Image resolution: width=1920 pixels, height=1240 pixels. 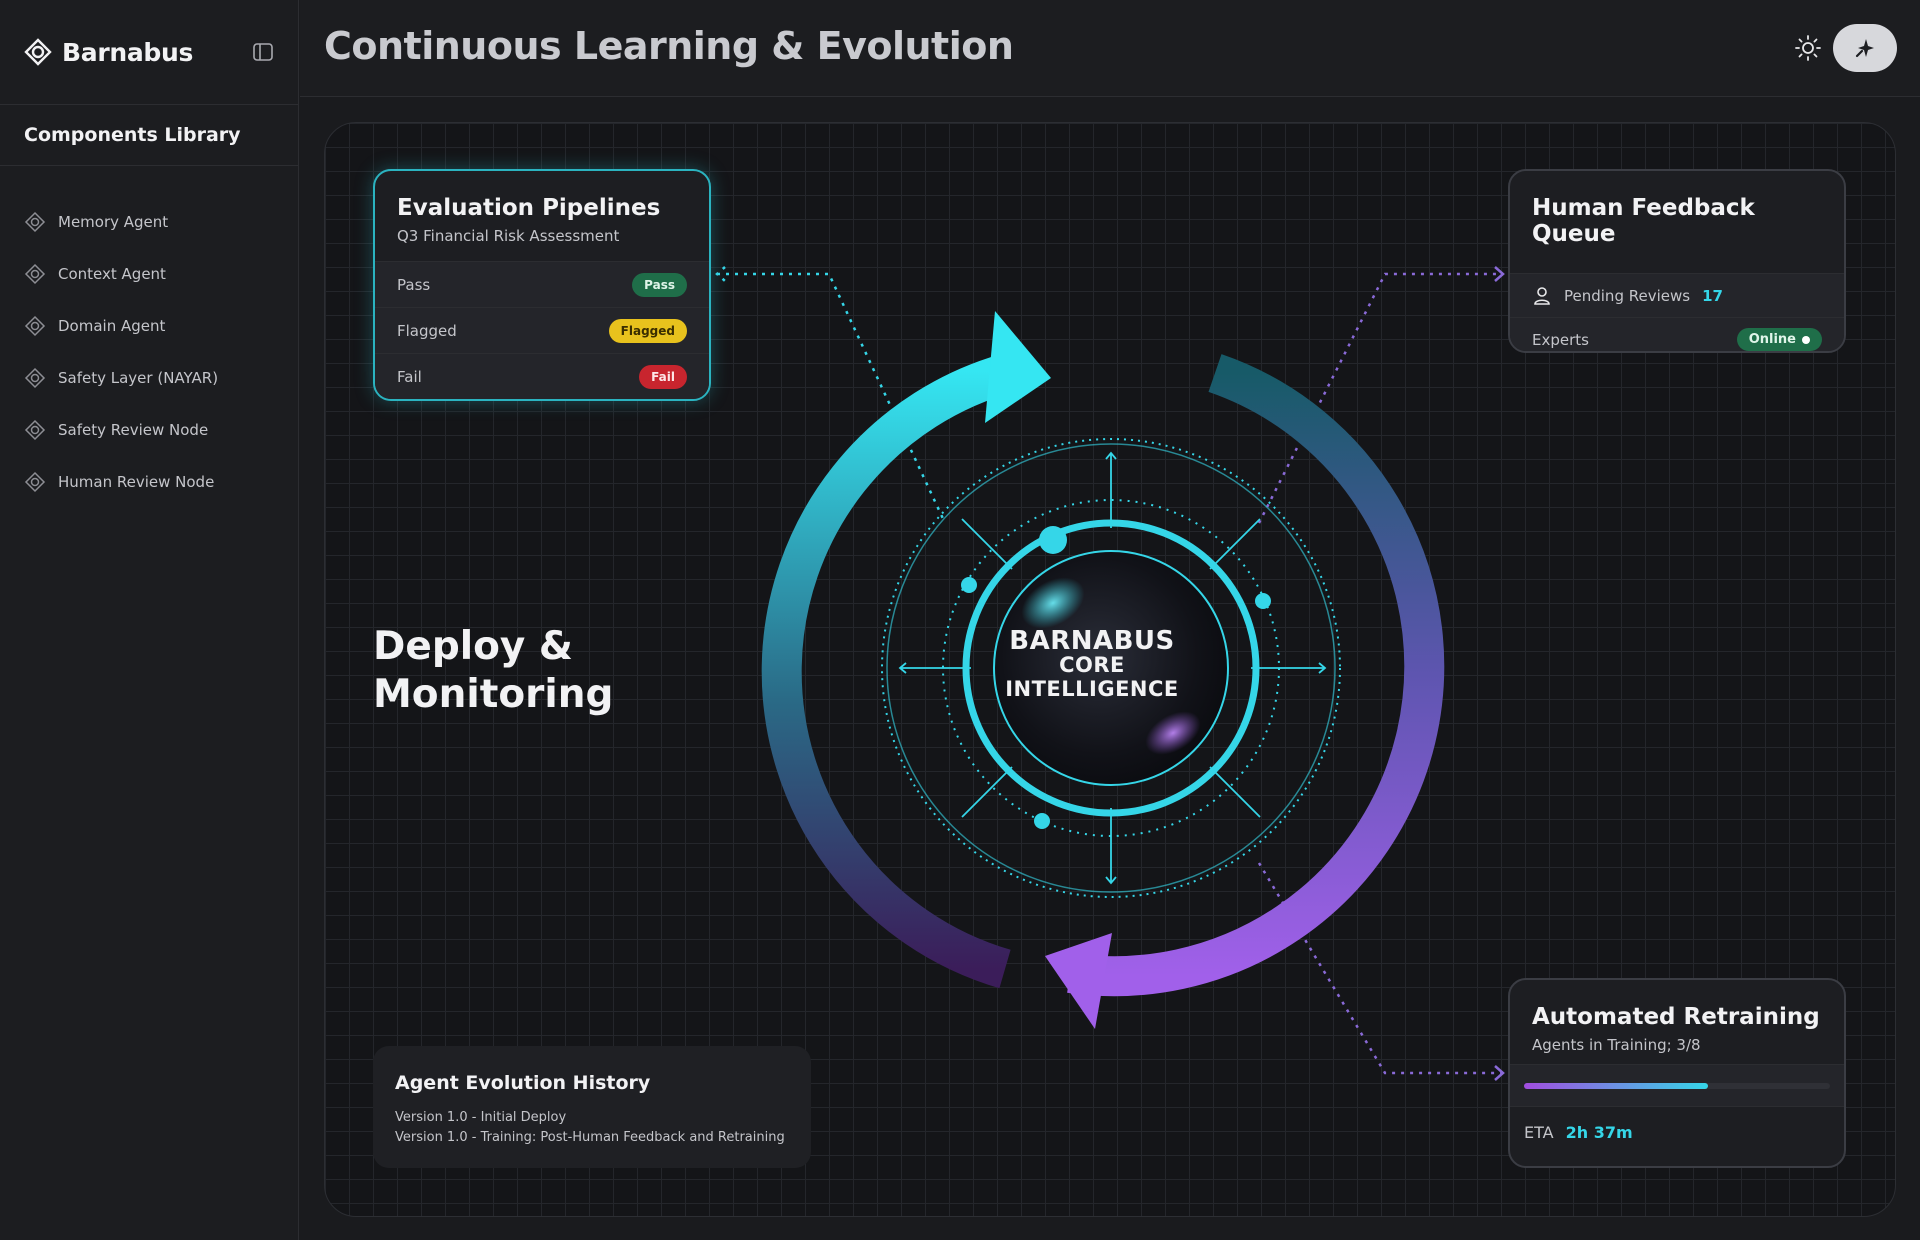 What do you see at coordinates (136, 482) in the screenshot?
I see `sidebar-item-label: Human Review Node` at bounding box center [136, 482].